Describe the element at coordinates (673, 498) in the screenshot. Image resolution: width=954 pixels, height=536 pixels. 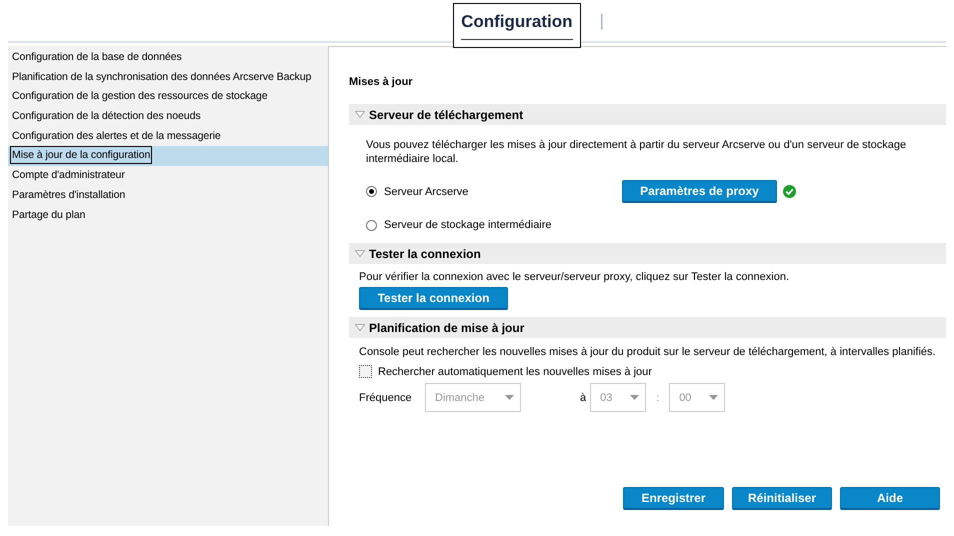
I see `action-button: Enregistrer` at that location.